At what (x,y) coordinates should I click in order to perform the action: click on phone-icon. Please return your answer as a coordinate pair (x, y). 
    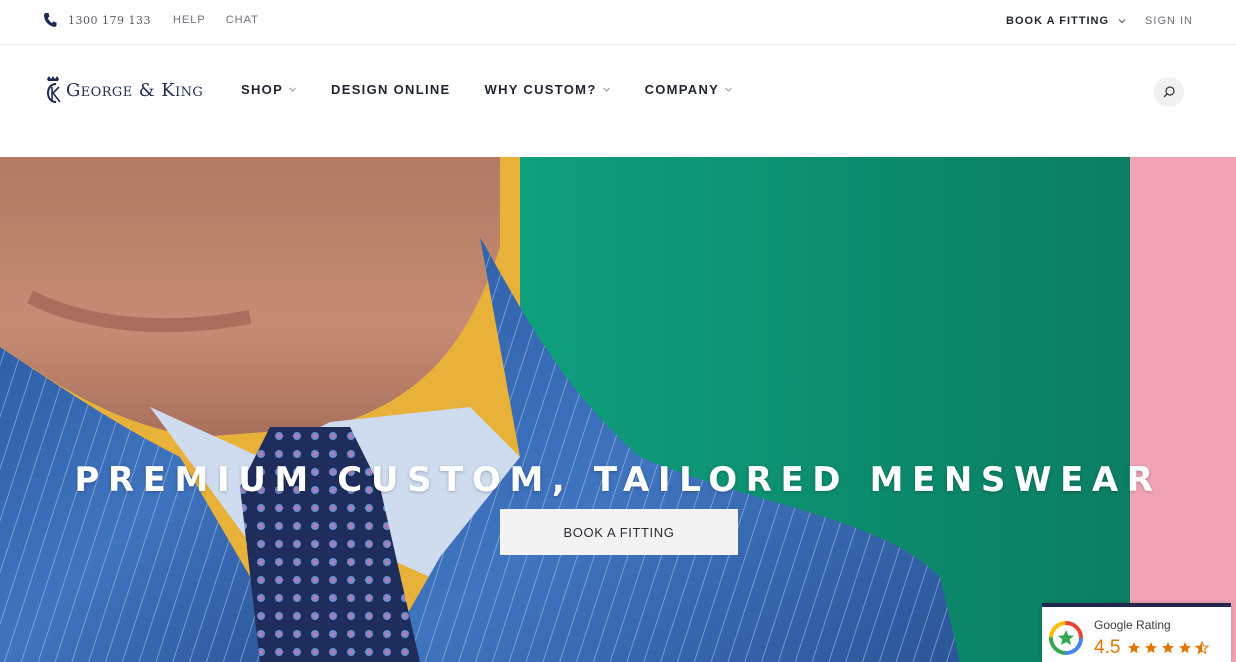
    Looking at the image, I should click on (50, 20).